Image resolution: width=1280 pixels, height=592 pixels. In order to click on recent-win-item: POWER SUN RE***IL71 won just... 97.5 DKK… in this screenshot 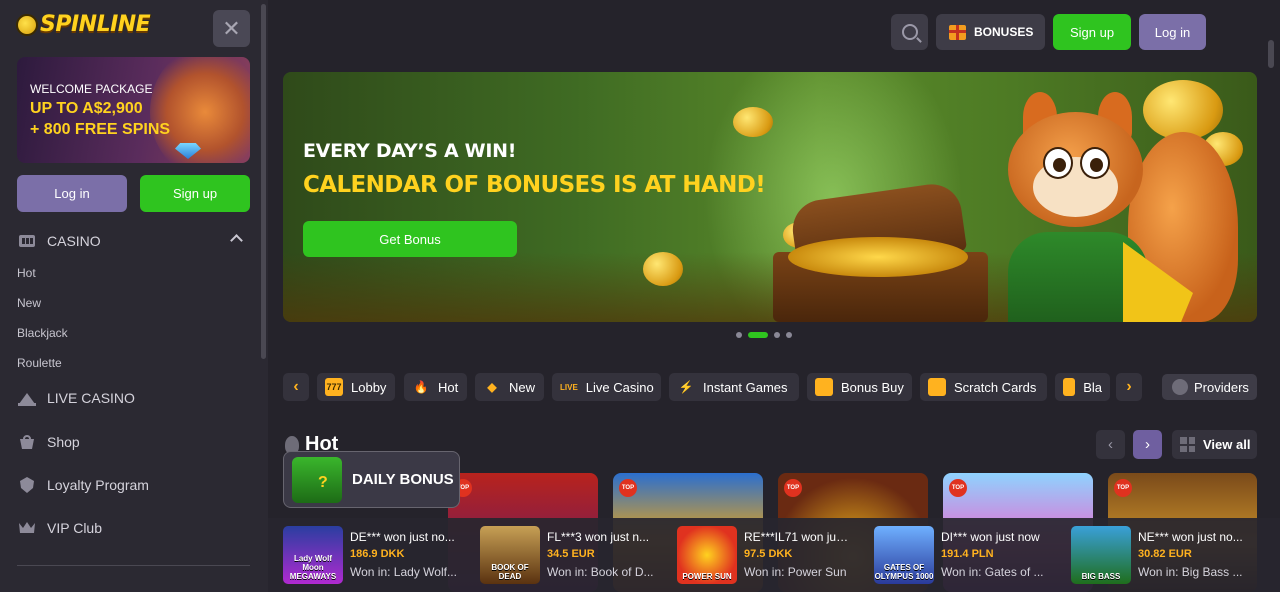, I will do `click(765, 555)`.